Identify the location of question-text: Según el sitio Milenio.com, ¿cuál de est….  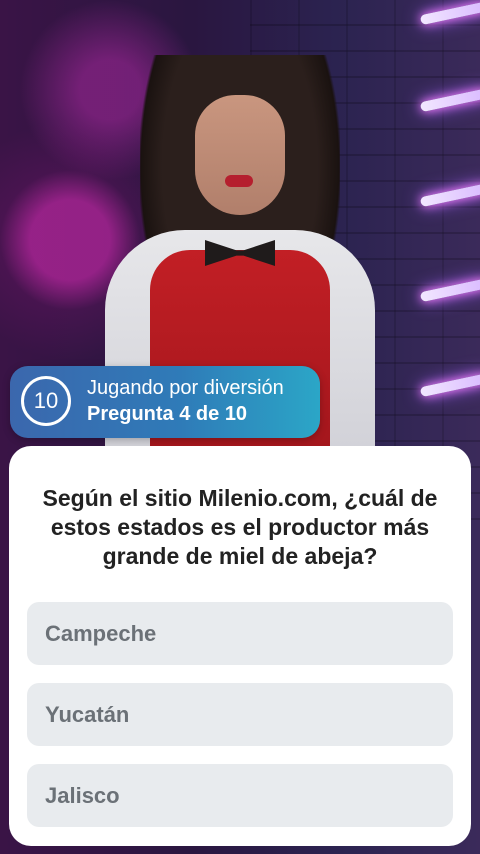
(240, 527).